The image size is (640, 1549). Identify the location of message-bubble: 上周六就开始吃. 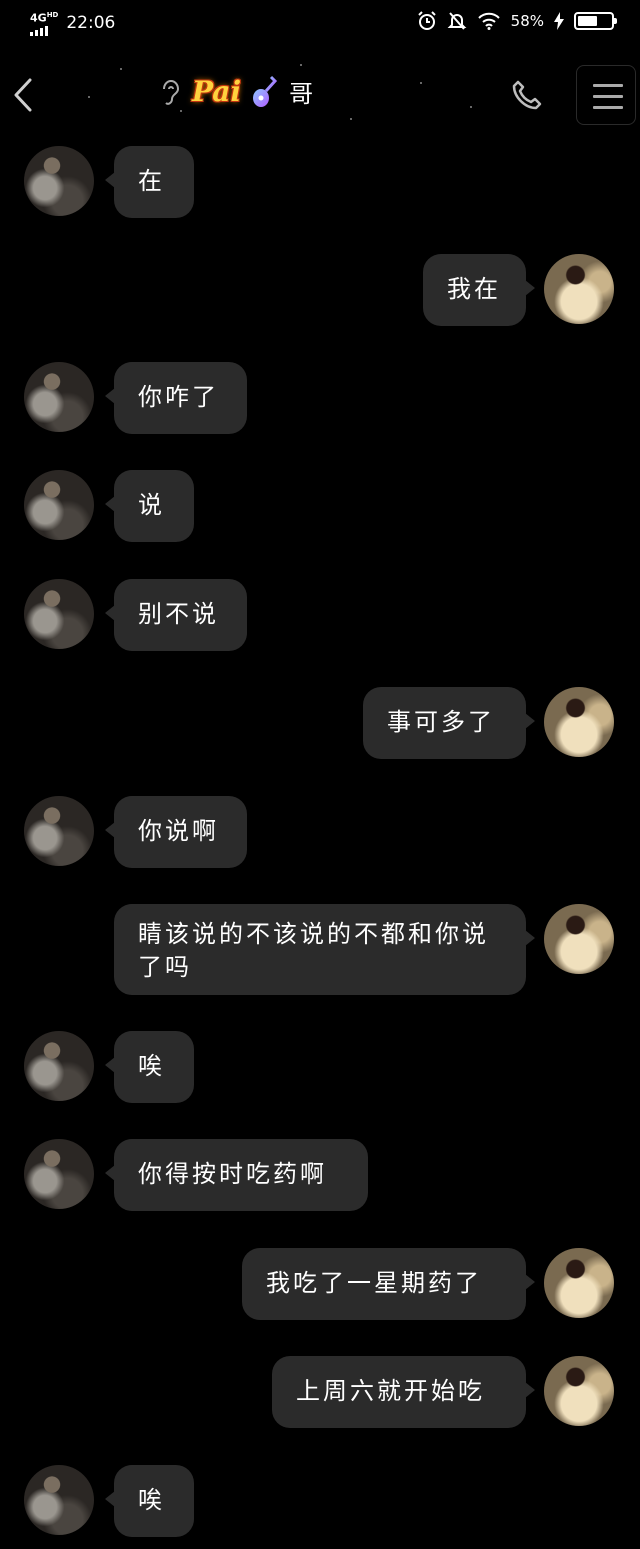
(403, 1392).